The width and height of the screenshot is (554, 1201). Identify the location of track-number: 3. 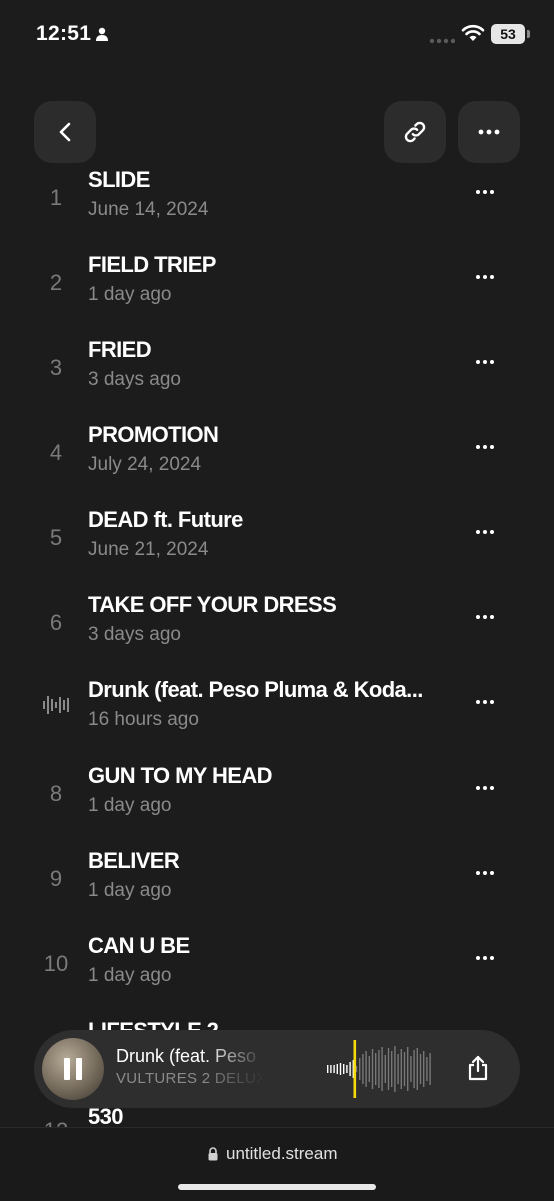
(56, 367).